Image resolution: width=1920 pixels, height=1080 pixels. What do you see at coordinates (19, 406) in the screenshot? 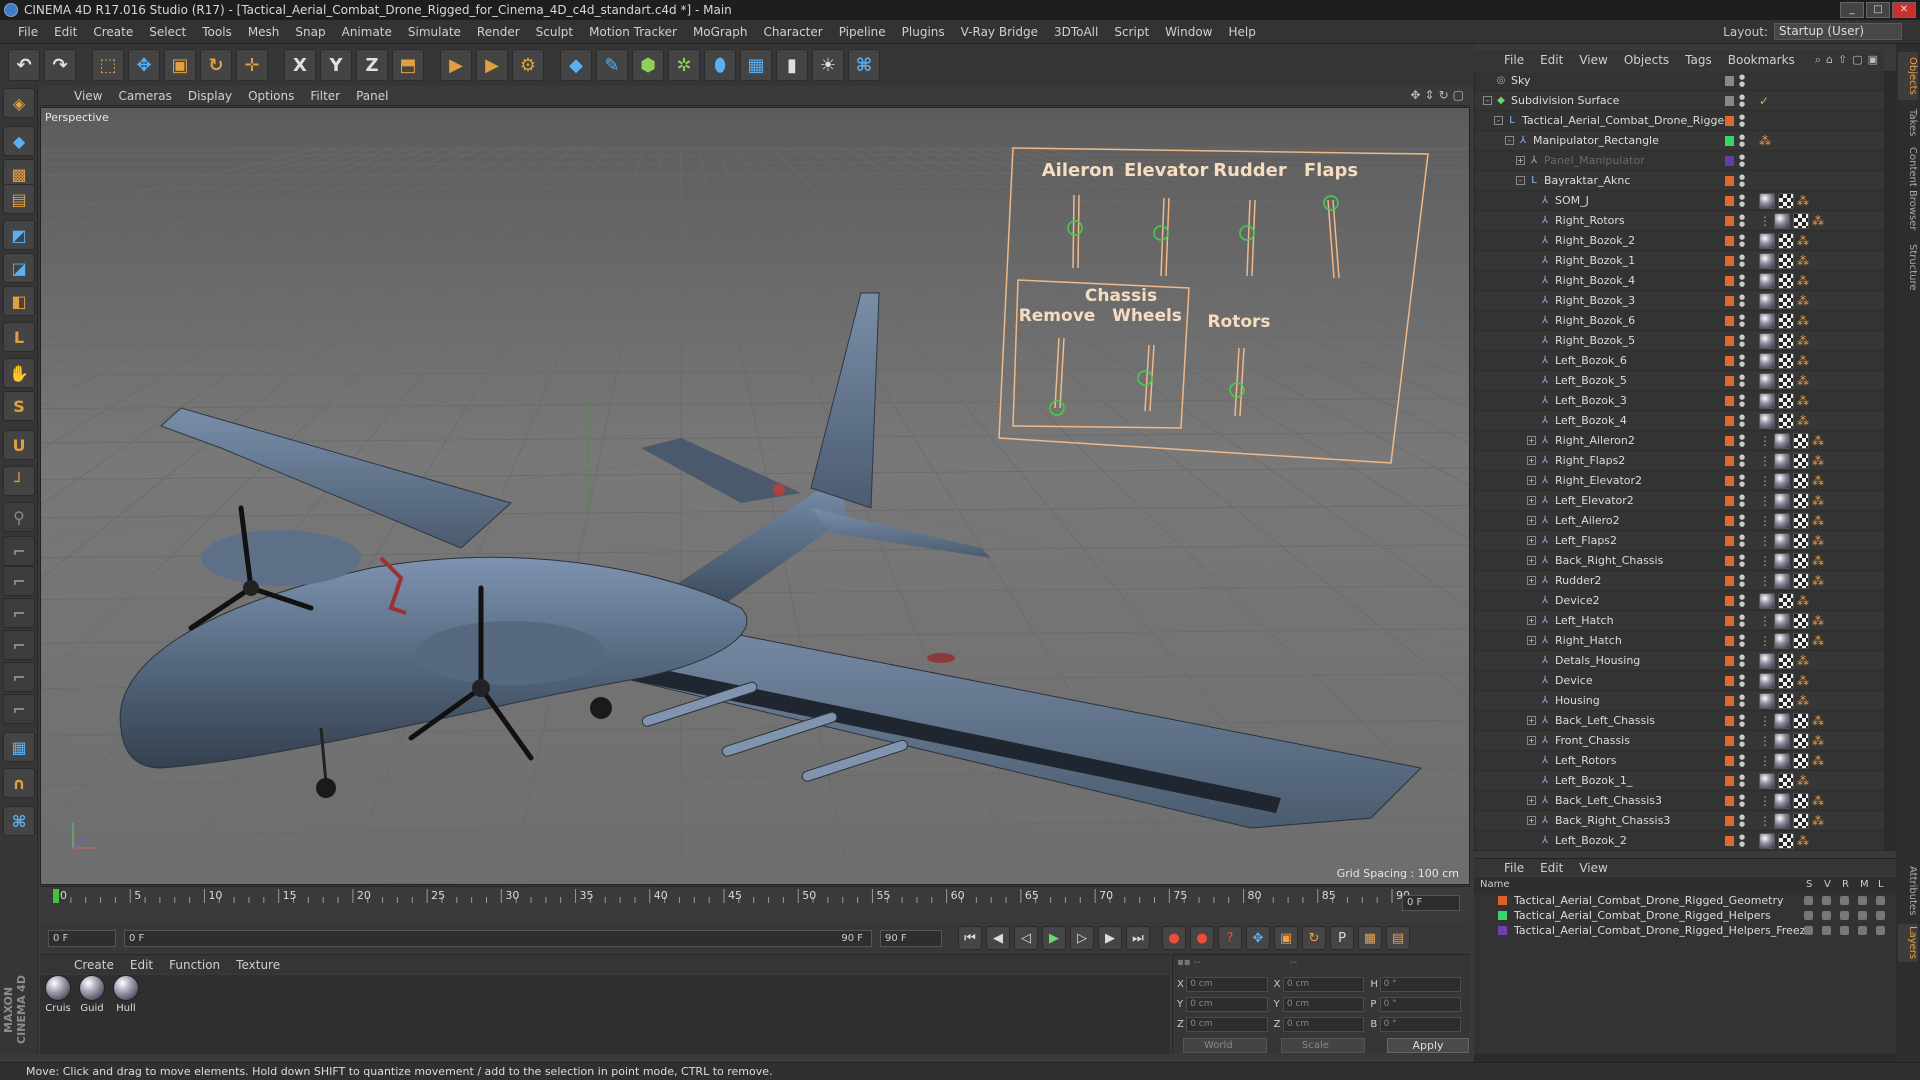
I see `solo-icon: S` at bounding box center [19, 406].